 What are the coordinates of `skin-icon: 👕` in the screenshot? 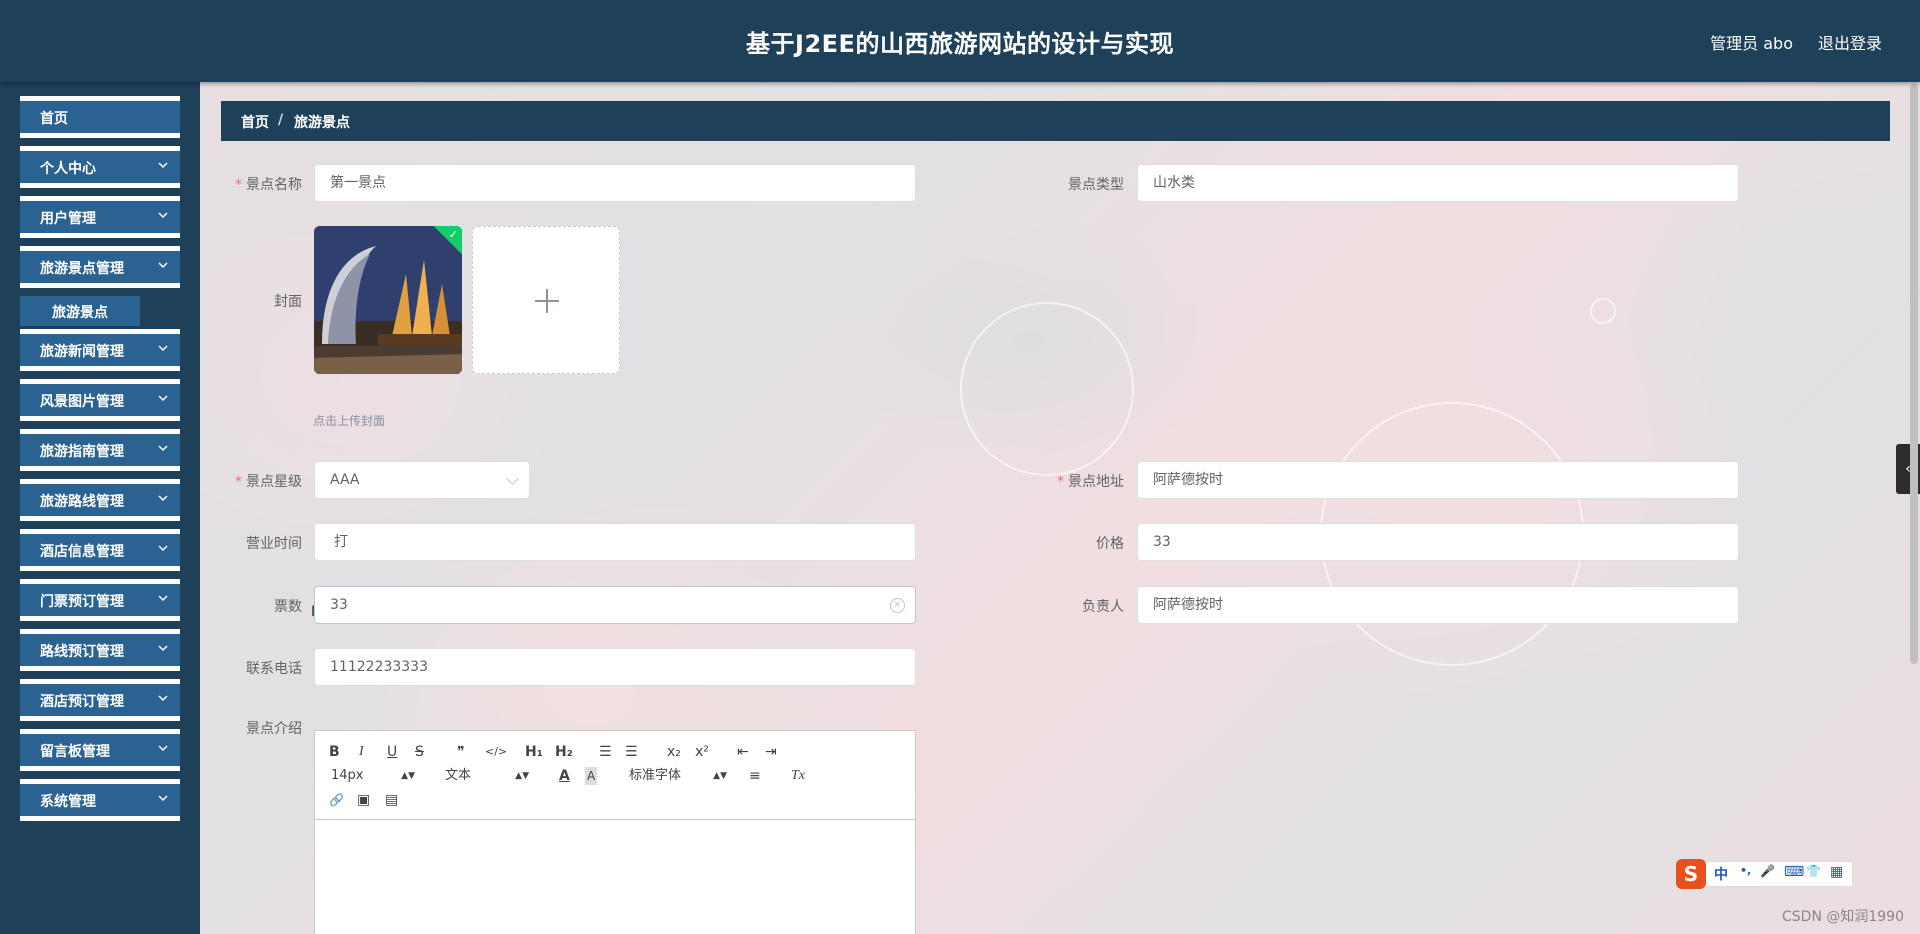 It's located at (1813, 871).